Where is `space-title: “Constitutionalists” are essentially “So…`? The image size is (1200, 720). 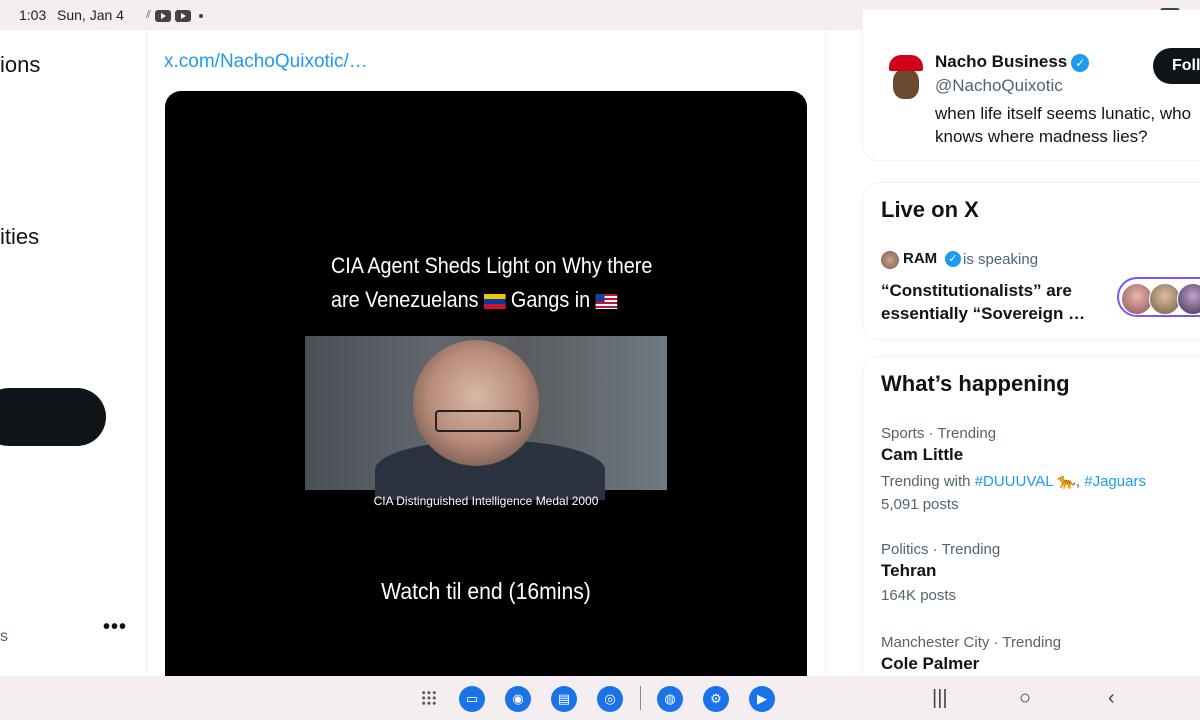 space-title: “Constitutionalists” are essentially “So… is located at coordinates (983, 302).